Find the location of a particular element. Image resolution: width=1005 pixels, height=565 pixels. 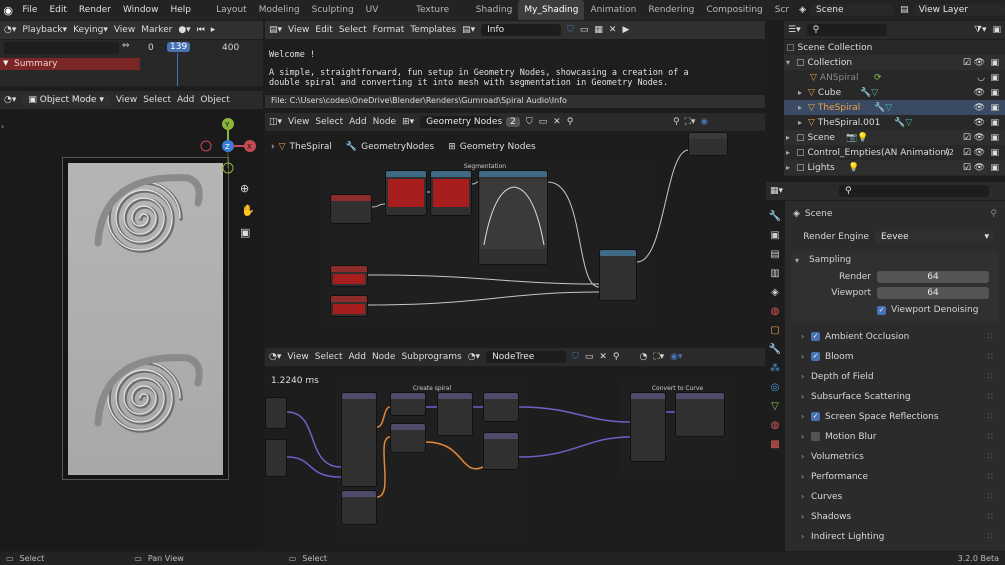

nodetree-name: NodeTree is located at coordinates (526, 357).